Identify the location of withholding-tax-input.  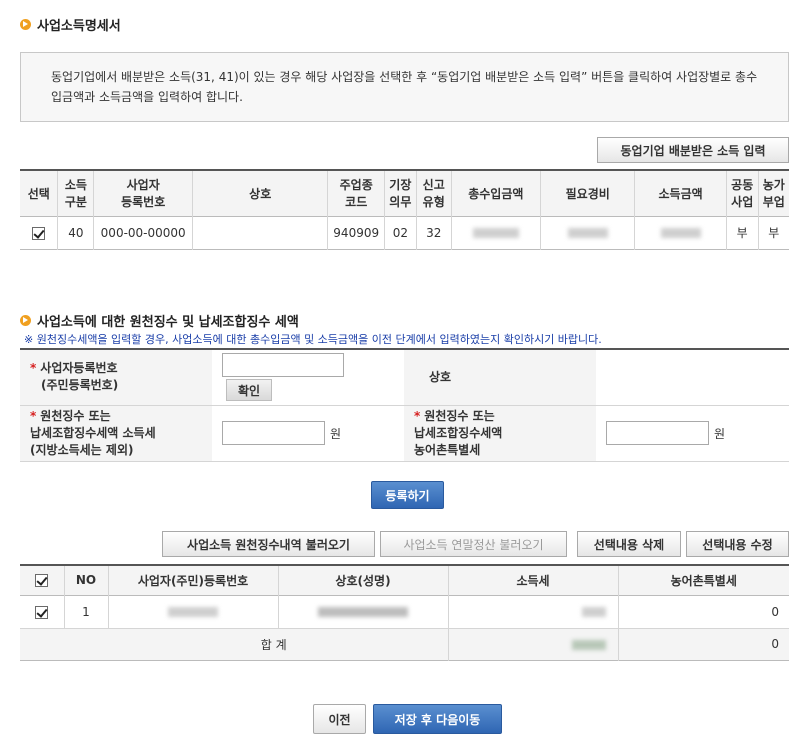
(273, 433).